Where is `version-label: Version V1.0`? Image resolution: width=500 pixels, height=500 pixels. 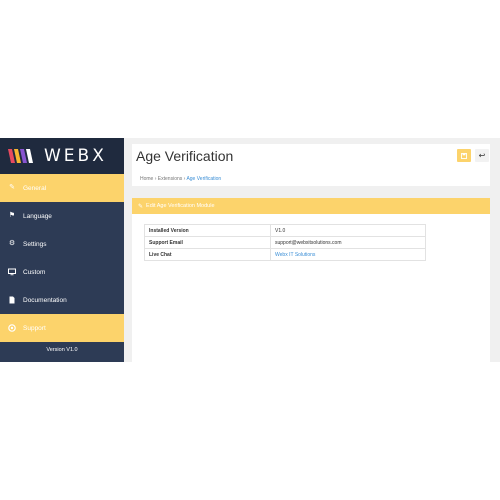
version-label: Version V1.0 is located at coordinates (62, 350).